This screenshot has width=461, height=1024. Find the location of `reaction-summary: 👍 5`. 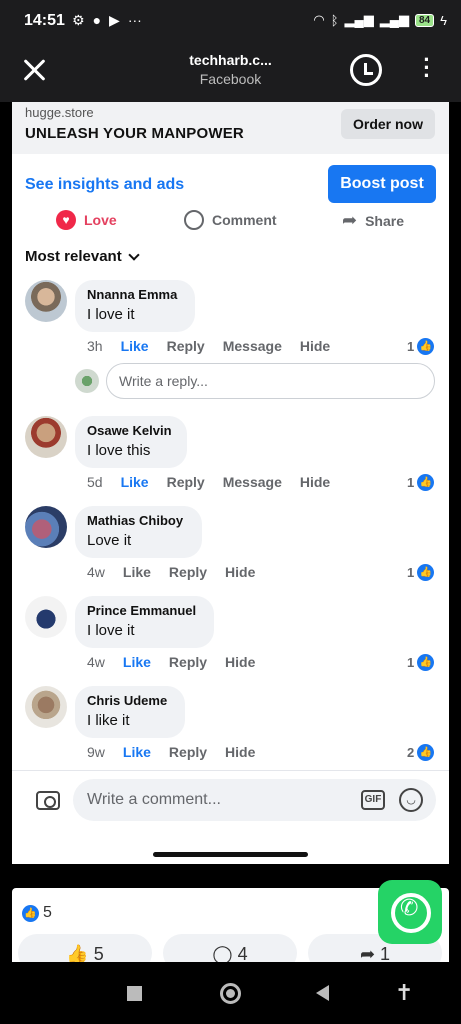

reaction-summary: 👍 5 is located at coordinates (37, 913).